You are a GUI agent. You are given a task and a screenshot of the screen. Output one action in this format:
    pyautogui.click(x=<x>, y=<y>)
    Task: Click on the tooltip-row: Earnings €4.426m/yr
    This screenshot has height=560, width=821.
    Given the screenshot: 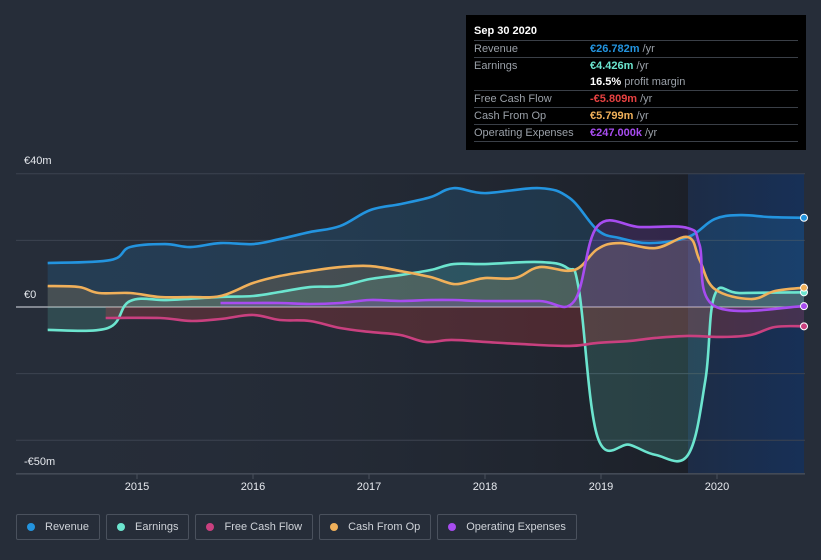 What is the action you would take?
    pyautogui.click(x=636, y=66)
    